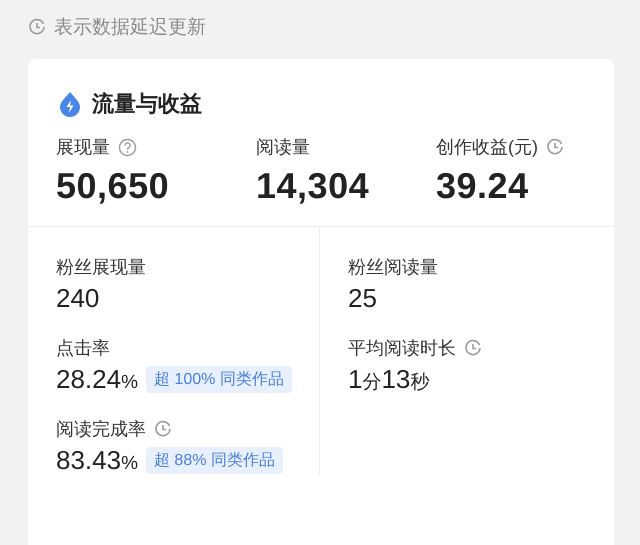  I want to click on help-icon, so click(127, 147).